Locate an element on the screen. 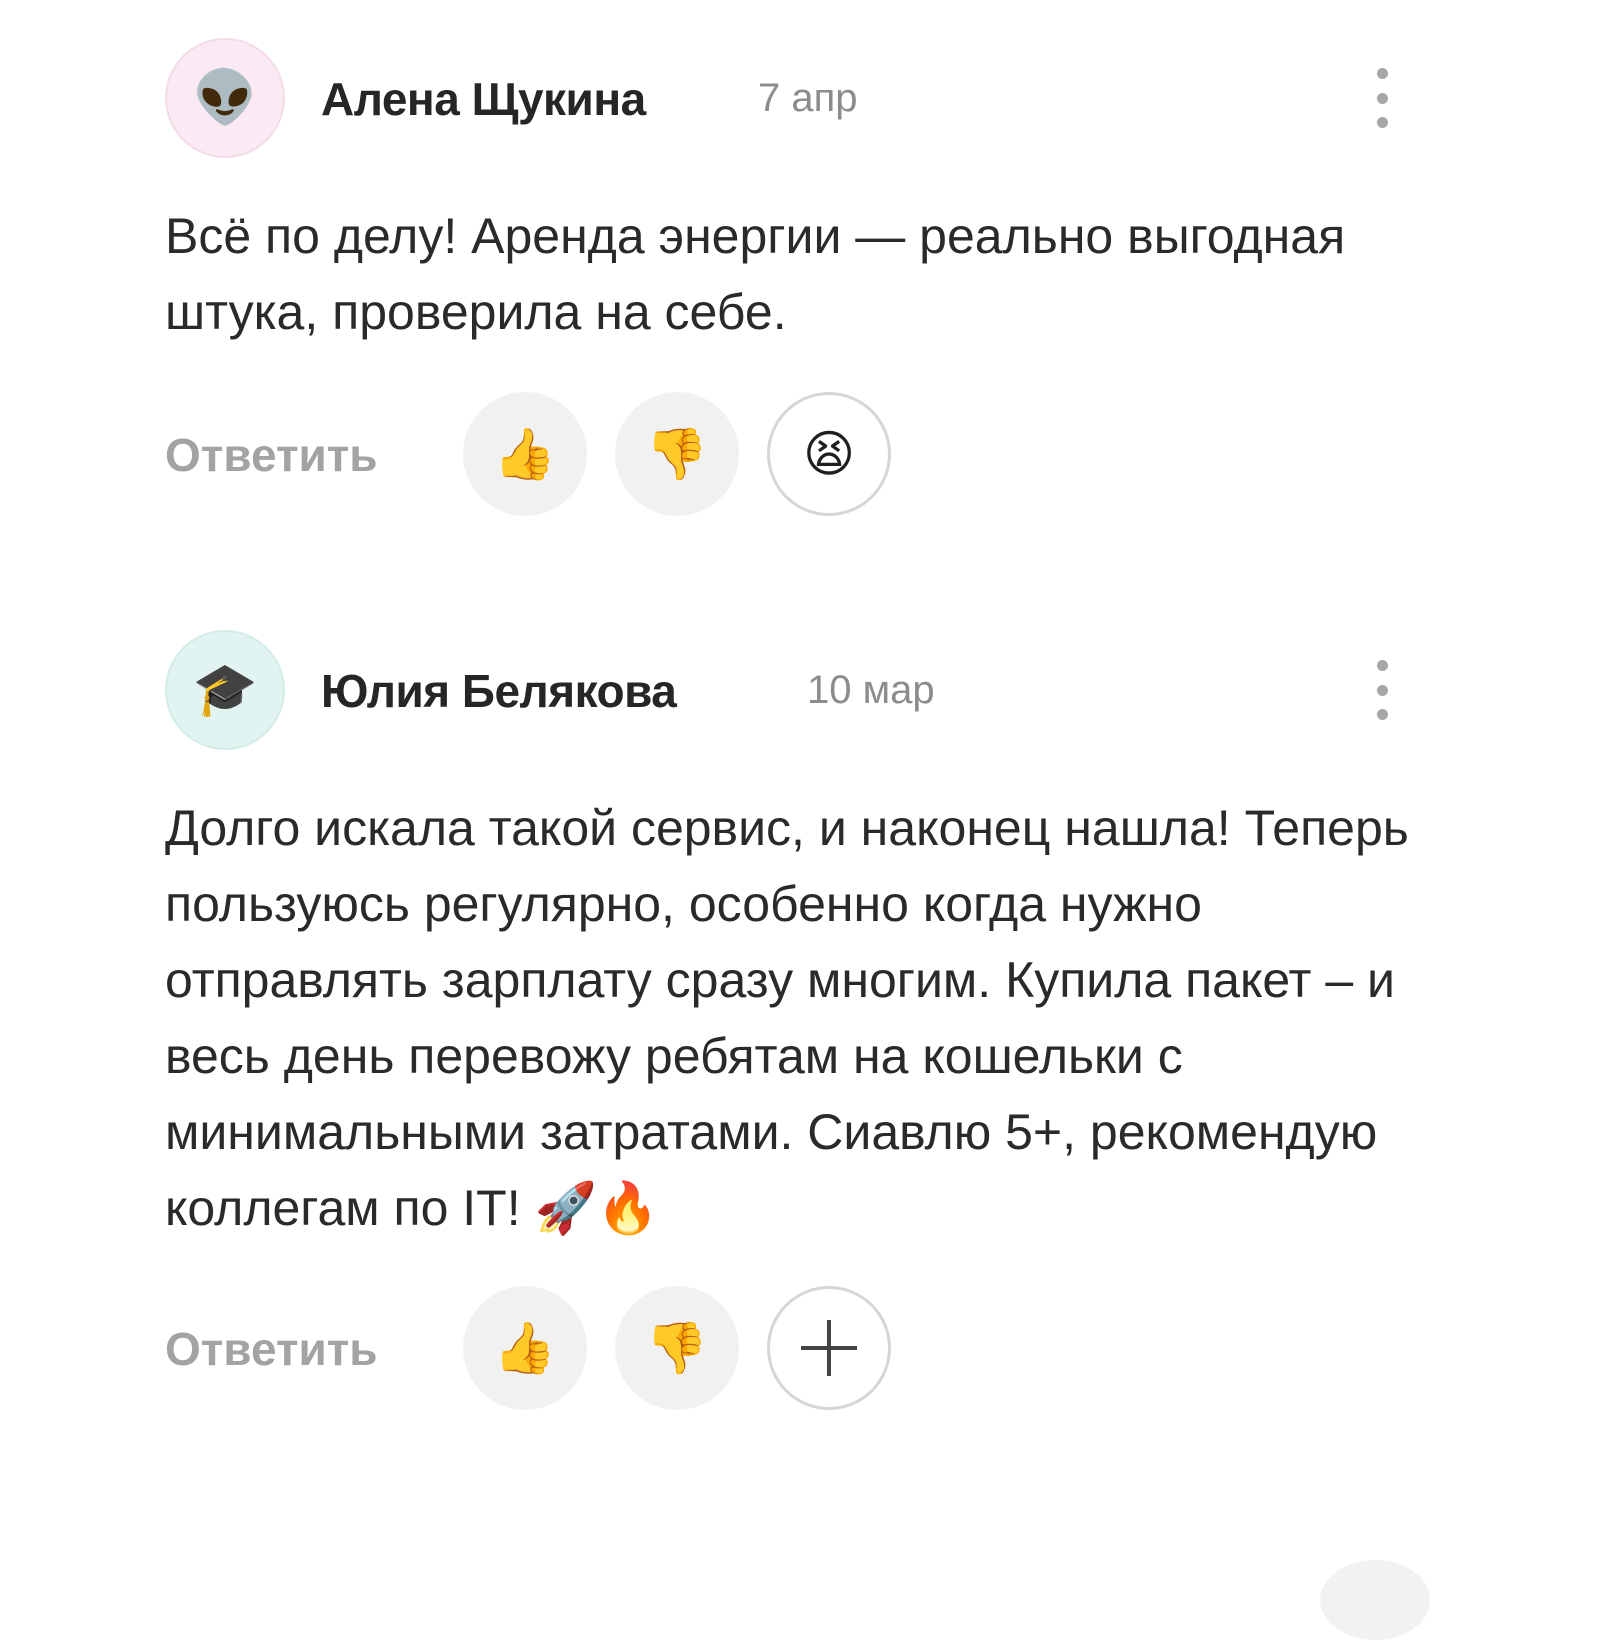 This screenshot has width=1600, height=1640. comment-header: 👽 Алена Щукина 7 апр is located at coordinates (790, 100).